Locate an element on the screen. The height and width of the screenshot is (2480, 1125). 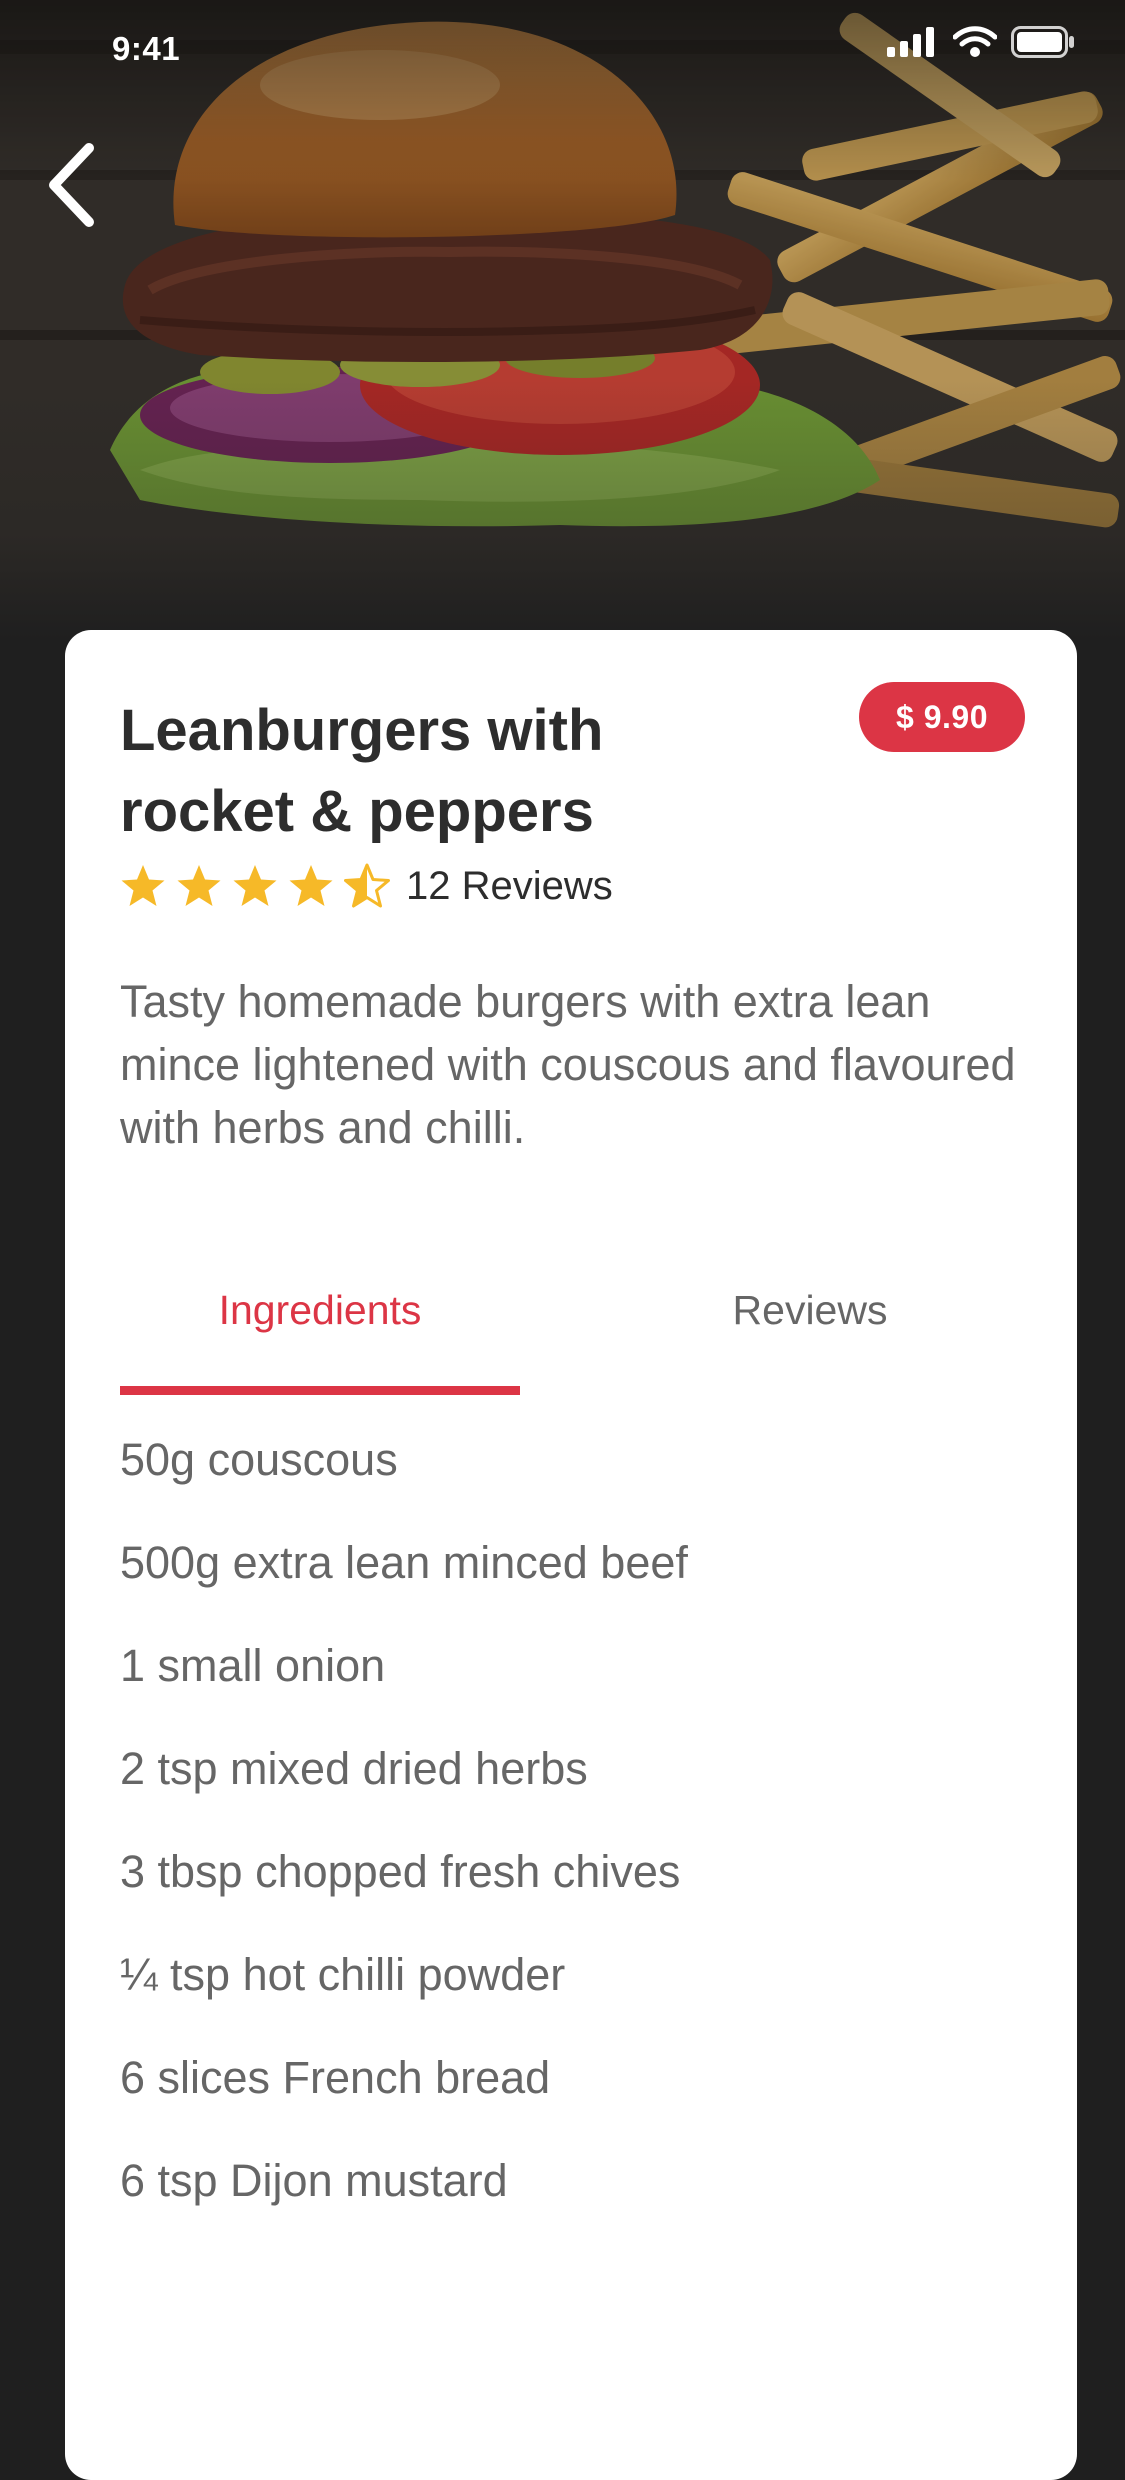
rating: 12 Reviews is located at coordinates (366, 886).